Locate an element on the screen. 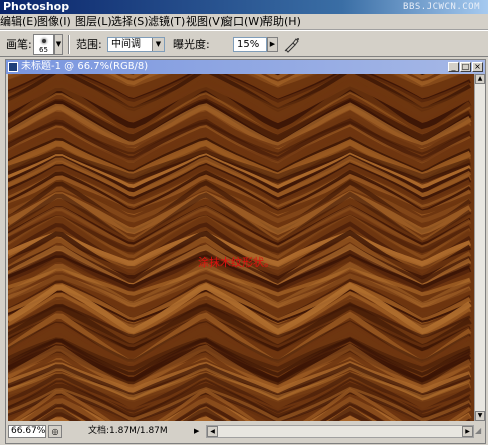  watermark: BBS.JCWCN.COM is located at coordinates (441, 7).